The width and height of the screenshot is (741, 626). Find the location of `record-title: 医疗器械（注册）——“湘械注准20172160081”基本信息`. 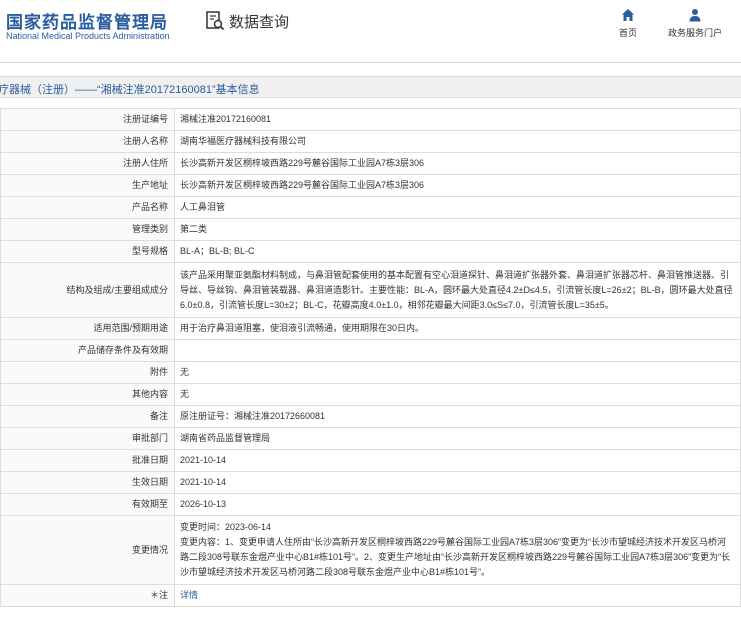

record-title: 医疗器械（注册）——“湘械注准20172160081”基本信息 is located at coordinates (130, 90).